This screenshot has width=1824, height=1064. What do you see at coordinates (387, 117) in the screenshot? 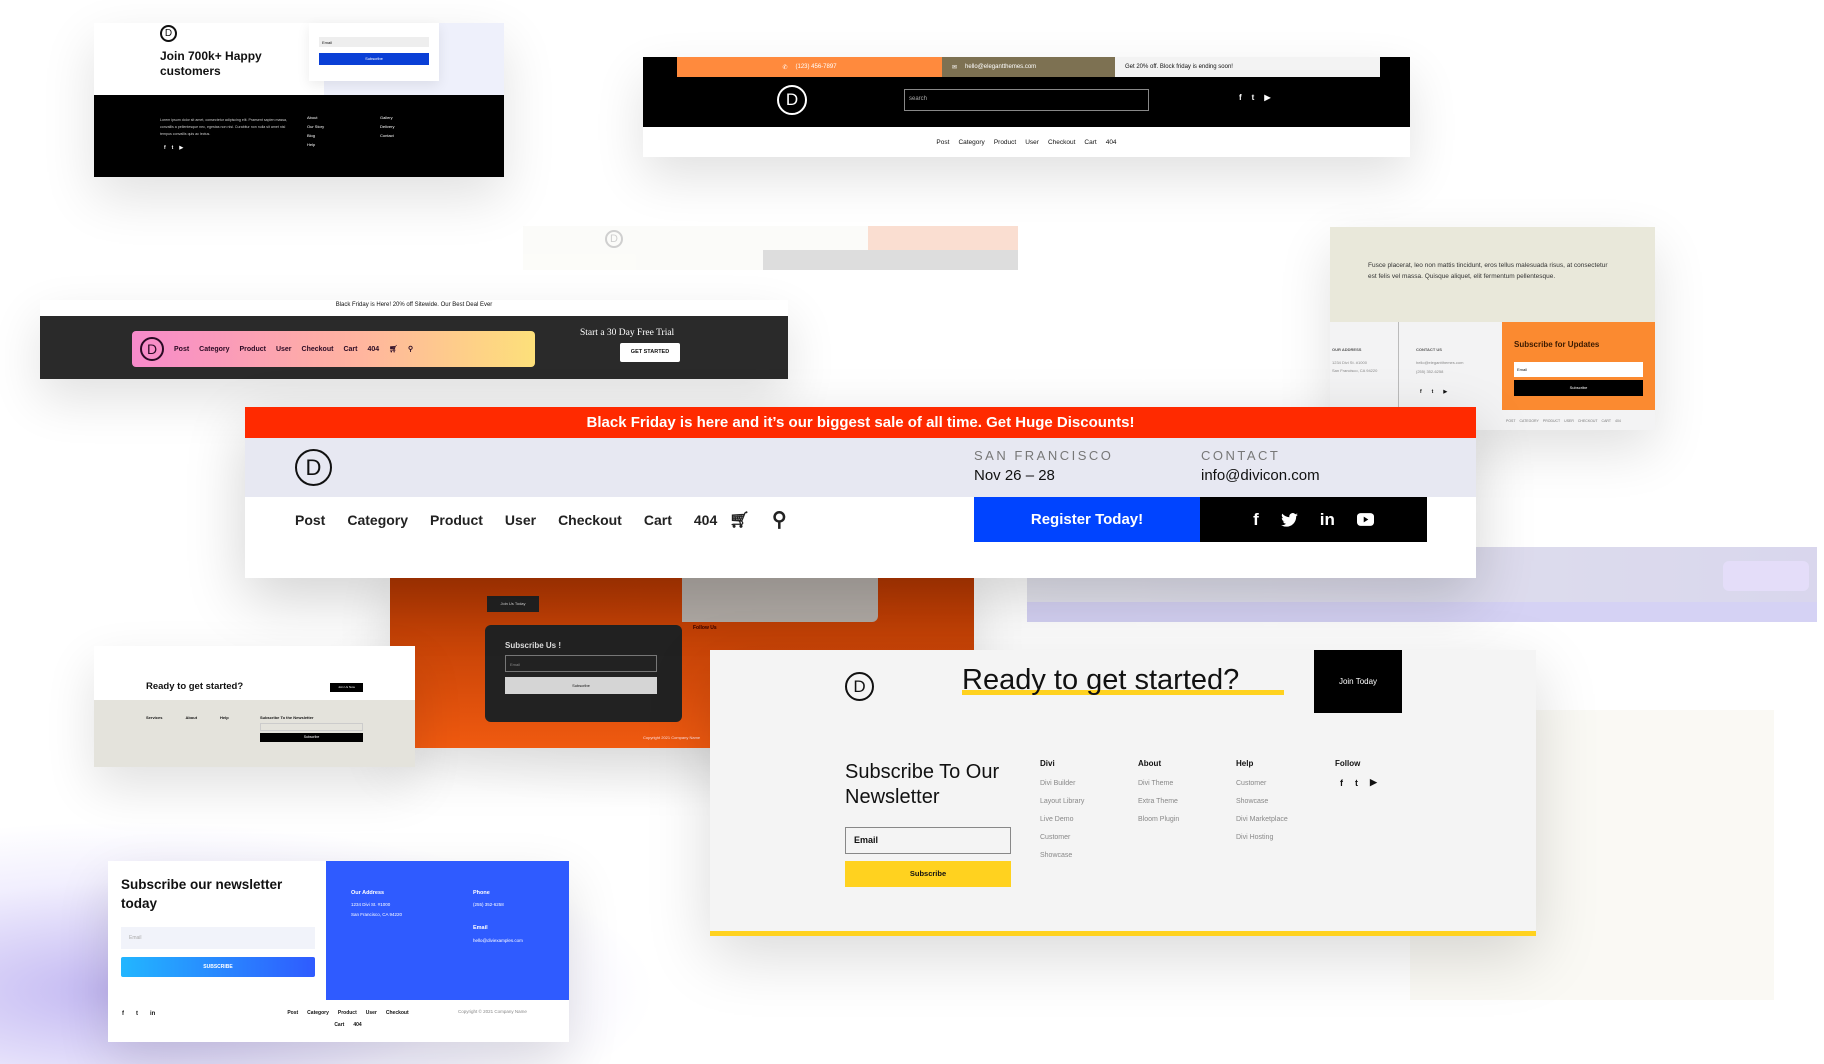
I see `footer-link: Gallery` at bounding box center [387, 117].